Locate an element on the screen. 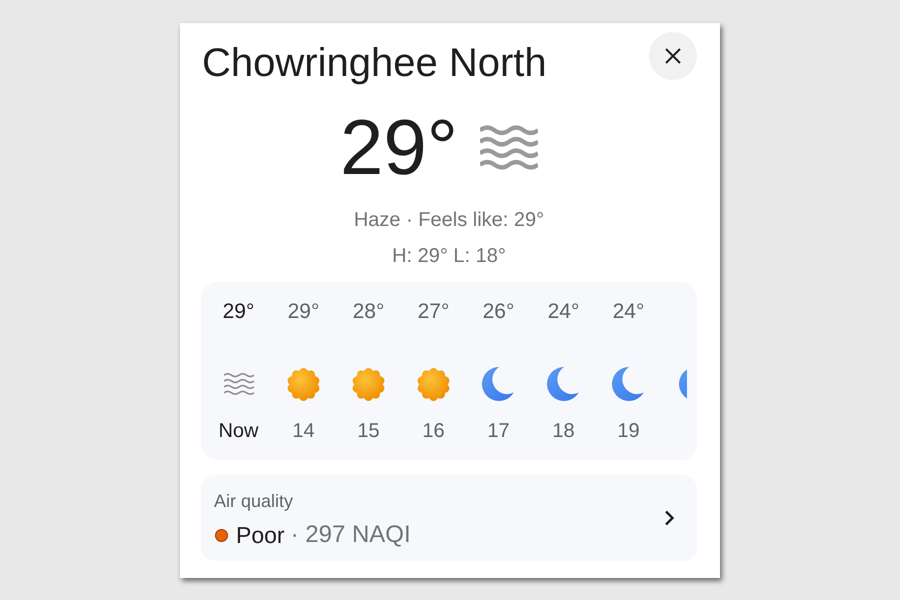 This screenshot has height=600, width=900. hour-time: 19 is located at coordinates (628, 431).